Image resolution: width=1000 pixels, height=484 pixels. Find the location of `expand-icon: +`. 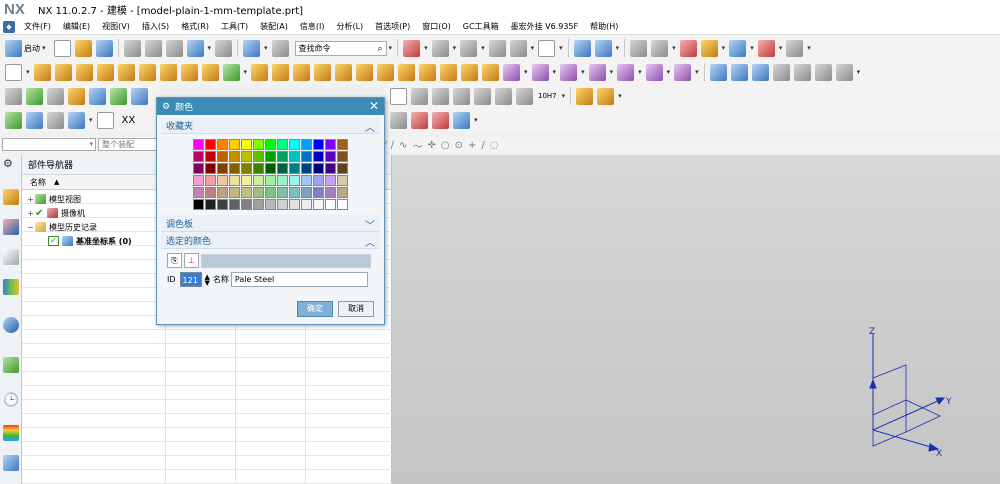

expand-icon: + is located at coordinates (30, 213).